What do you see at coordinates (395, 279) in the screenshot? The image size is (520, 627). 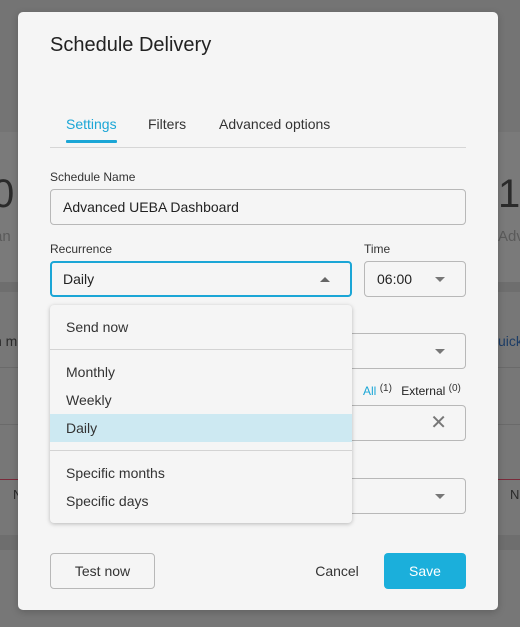 I see `time-value: 06:00` at bounding box center [395, 279].